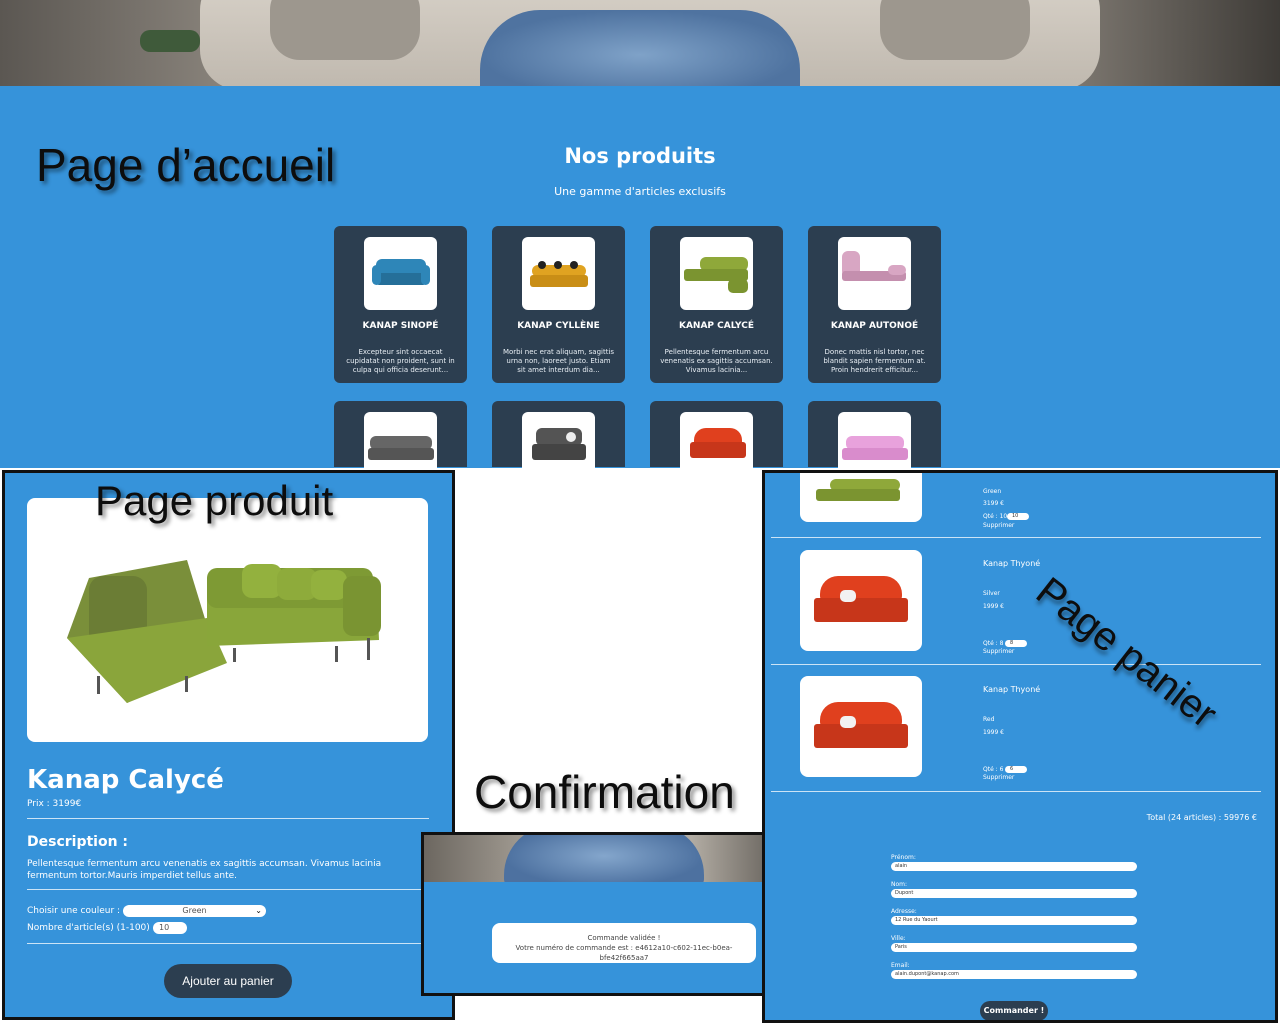 The width and height of the screenshot is (1280, 1024). What do you see at coordinates (1014, 920) in the screenshot?
I see `address-input: 12 Rue du Yaourt` at bounding box center [1014, 920].